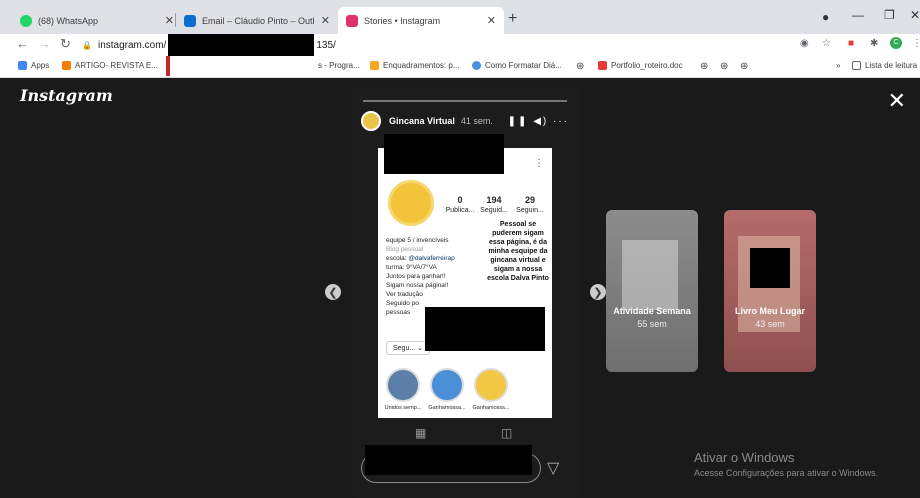  What do you see at coordinates (22, 65) in the screenshot?
I see `apps-grid-icon` at bounding box center [22, 65].